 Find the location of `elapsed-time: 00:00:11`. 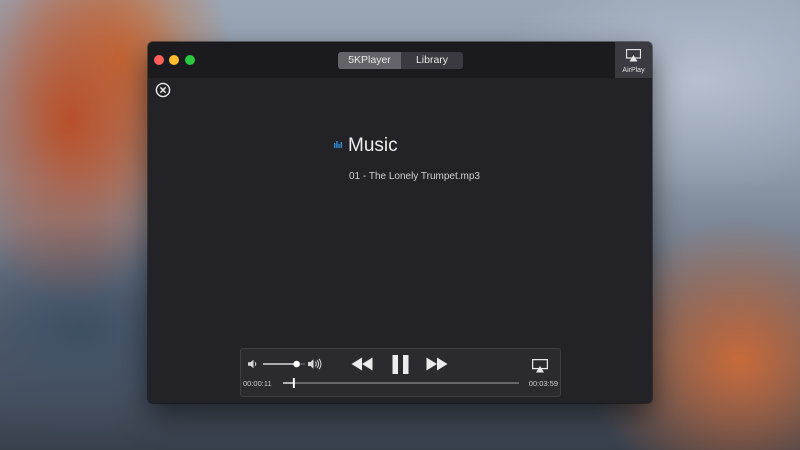

elapsed-time: 00:00:11 is located at coordinates (257, 383).